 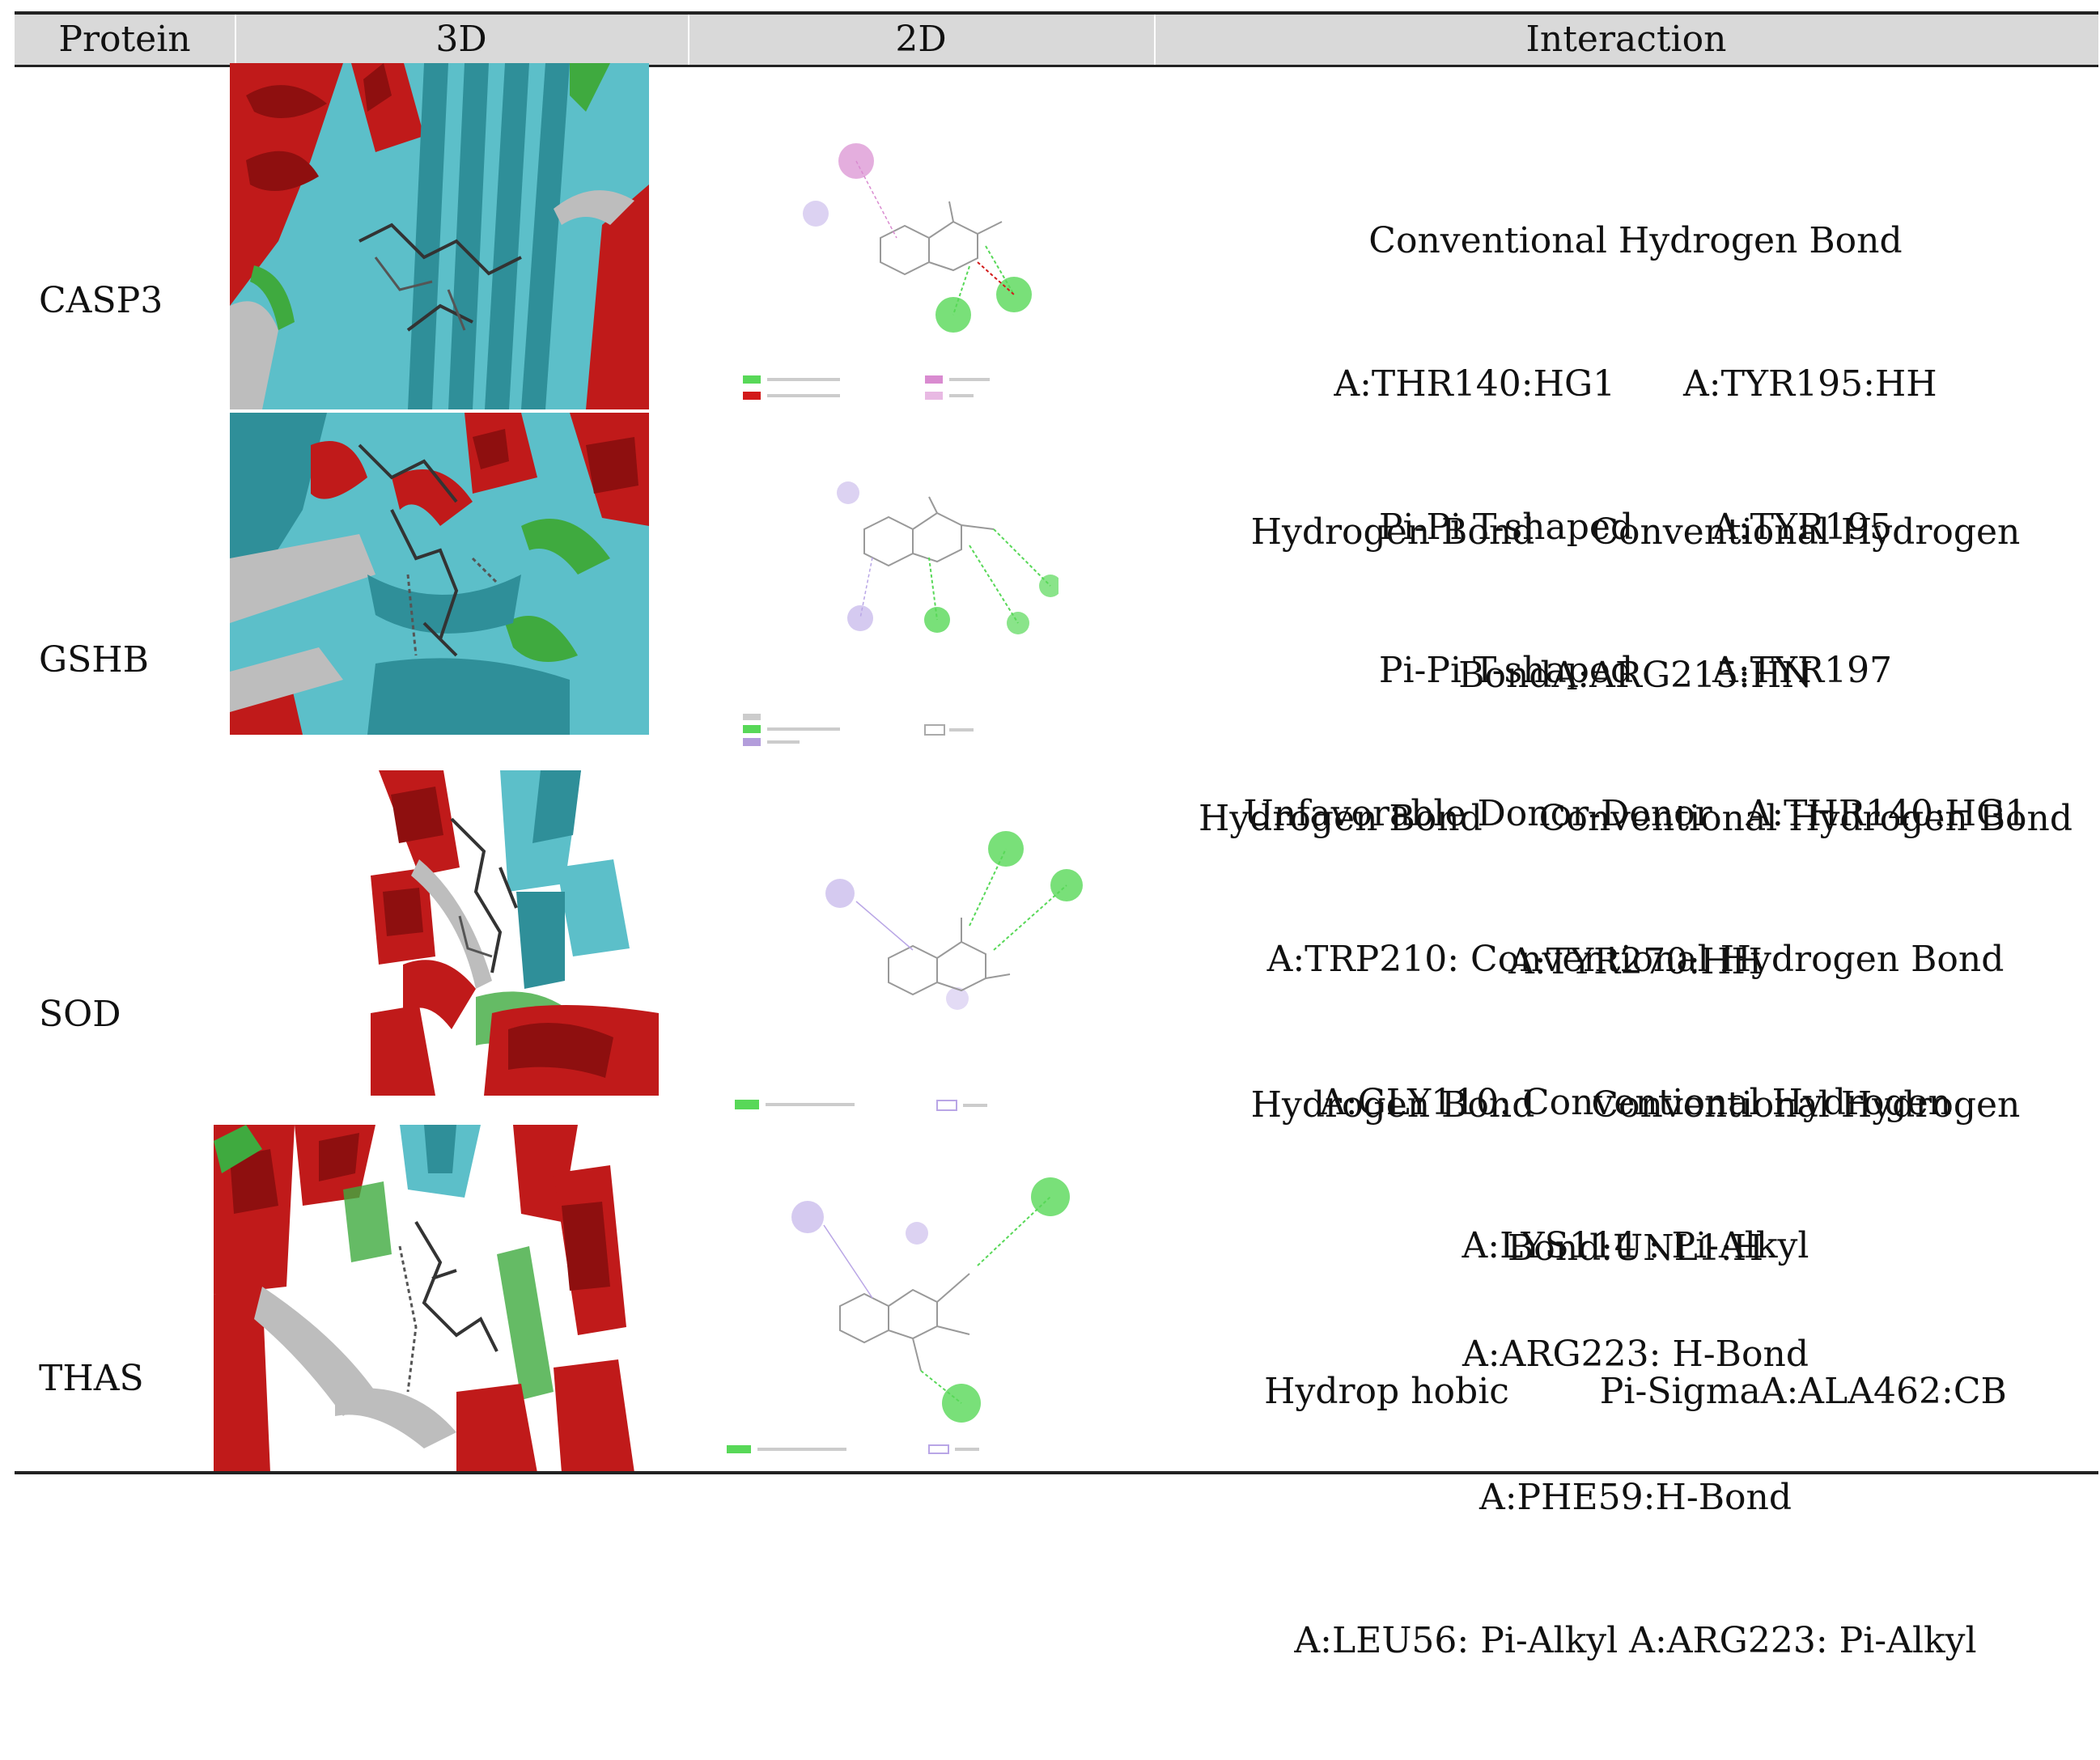 What do you see at coordinates (905, 966) in the screenshot?
I see `interaction-2d-sod` at bounding box center [905, 966].